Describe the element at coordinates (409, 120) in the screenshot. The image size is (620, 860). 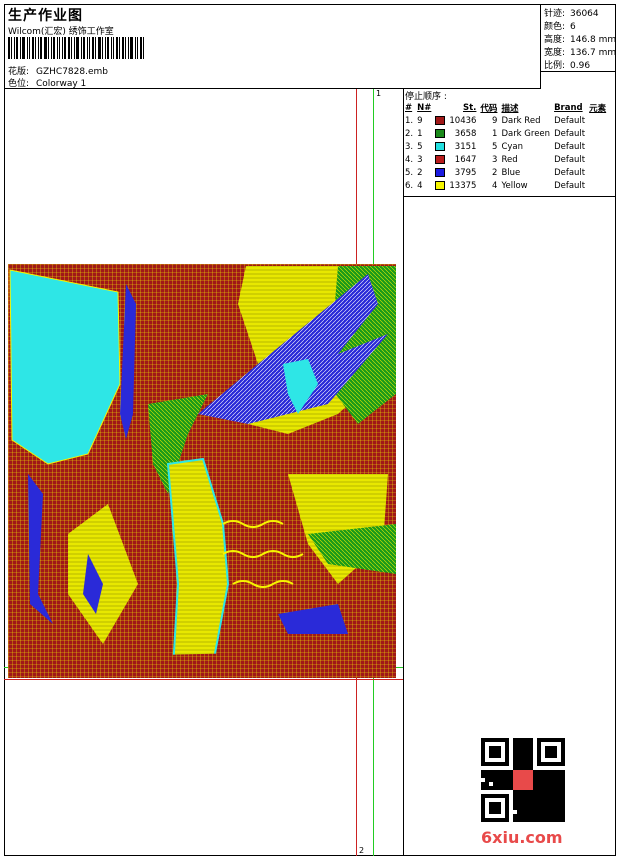
I see `row-index: 1.` at that location.